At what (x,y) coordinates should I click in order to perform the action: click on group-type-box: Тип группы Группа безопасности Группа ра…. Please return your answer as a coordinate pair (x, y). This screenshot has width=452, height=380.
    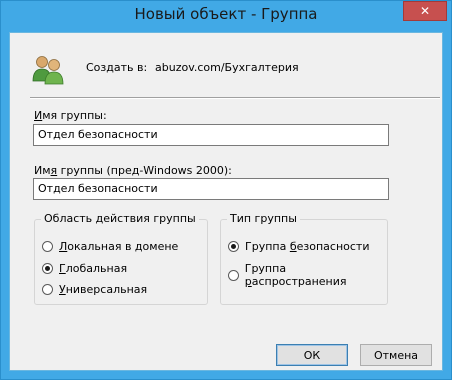
    Looking at the image, I should click on (304, 258).